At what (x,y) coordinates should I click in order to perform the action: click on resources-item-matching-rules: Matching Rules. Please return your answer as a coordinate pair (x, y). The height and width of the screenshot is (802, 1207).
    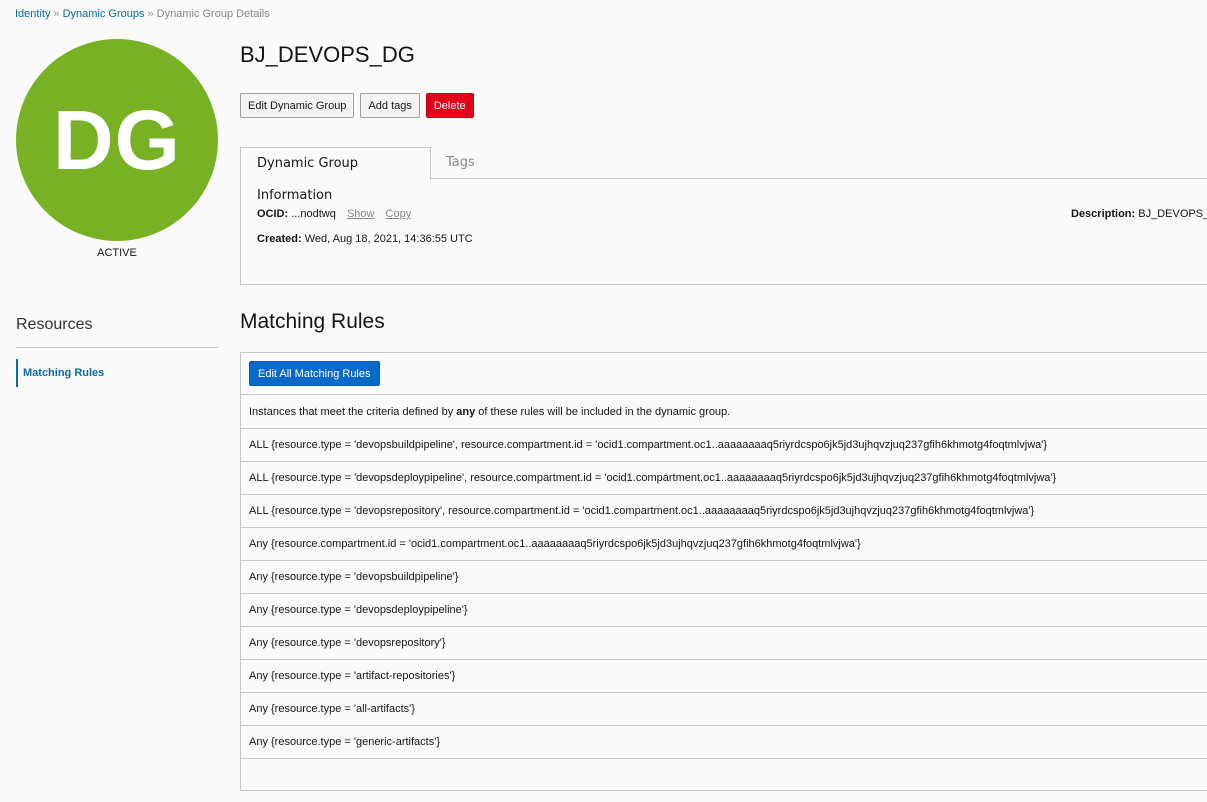
    Looking at the image, I should click on (117, 373).